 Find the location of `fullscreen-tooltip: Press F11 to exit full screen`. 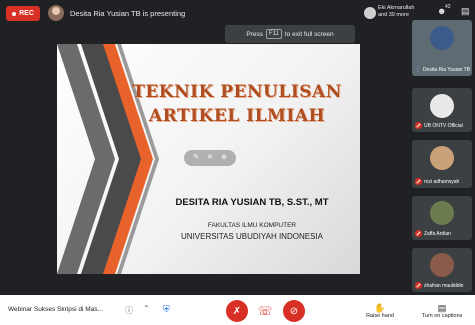

fullscreen-tooltip: Press F11 to exit full screen is located at coordinates (290, 34).